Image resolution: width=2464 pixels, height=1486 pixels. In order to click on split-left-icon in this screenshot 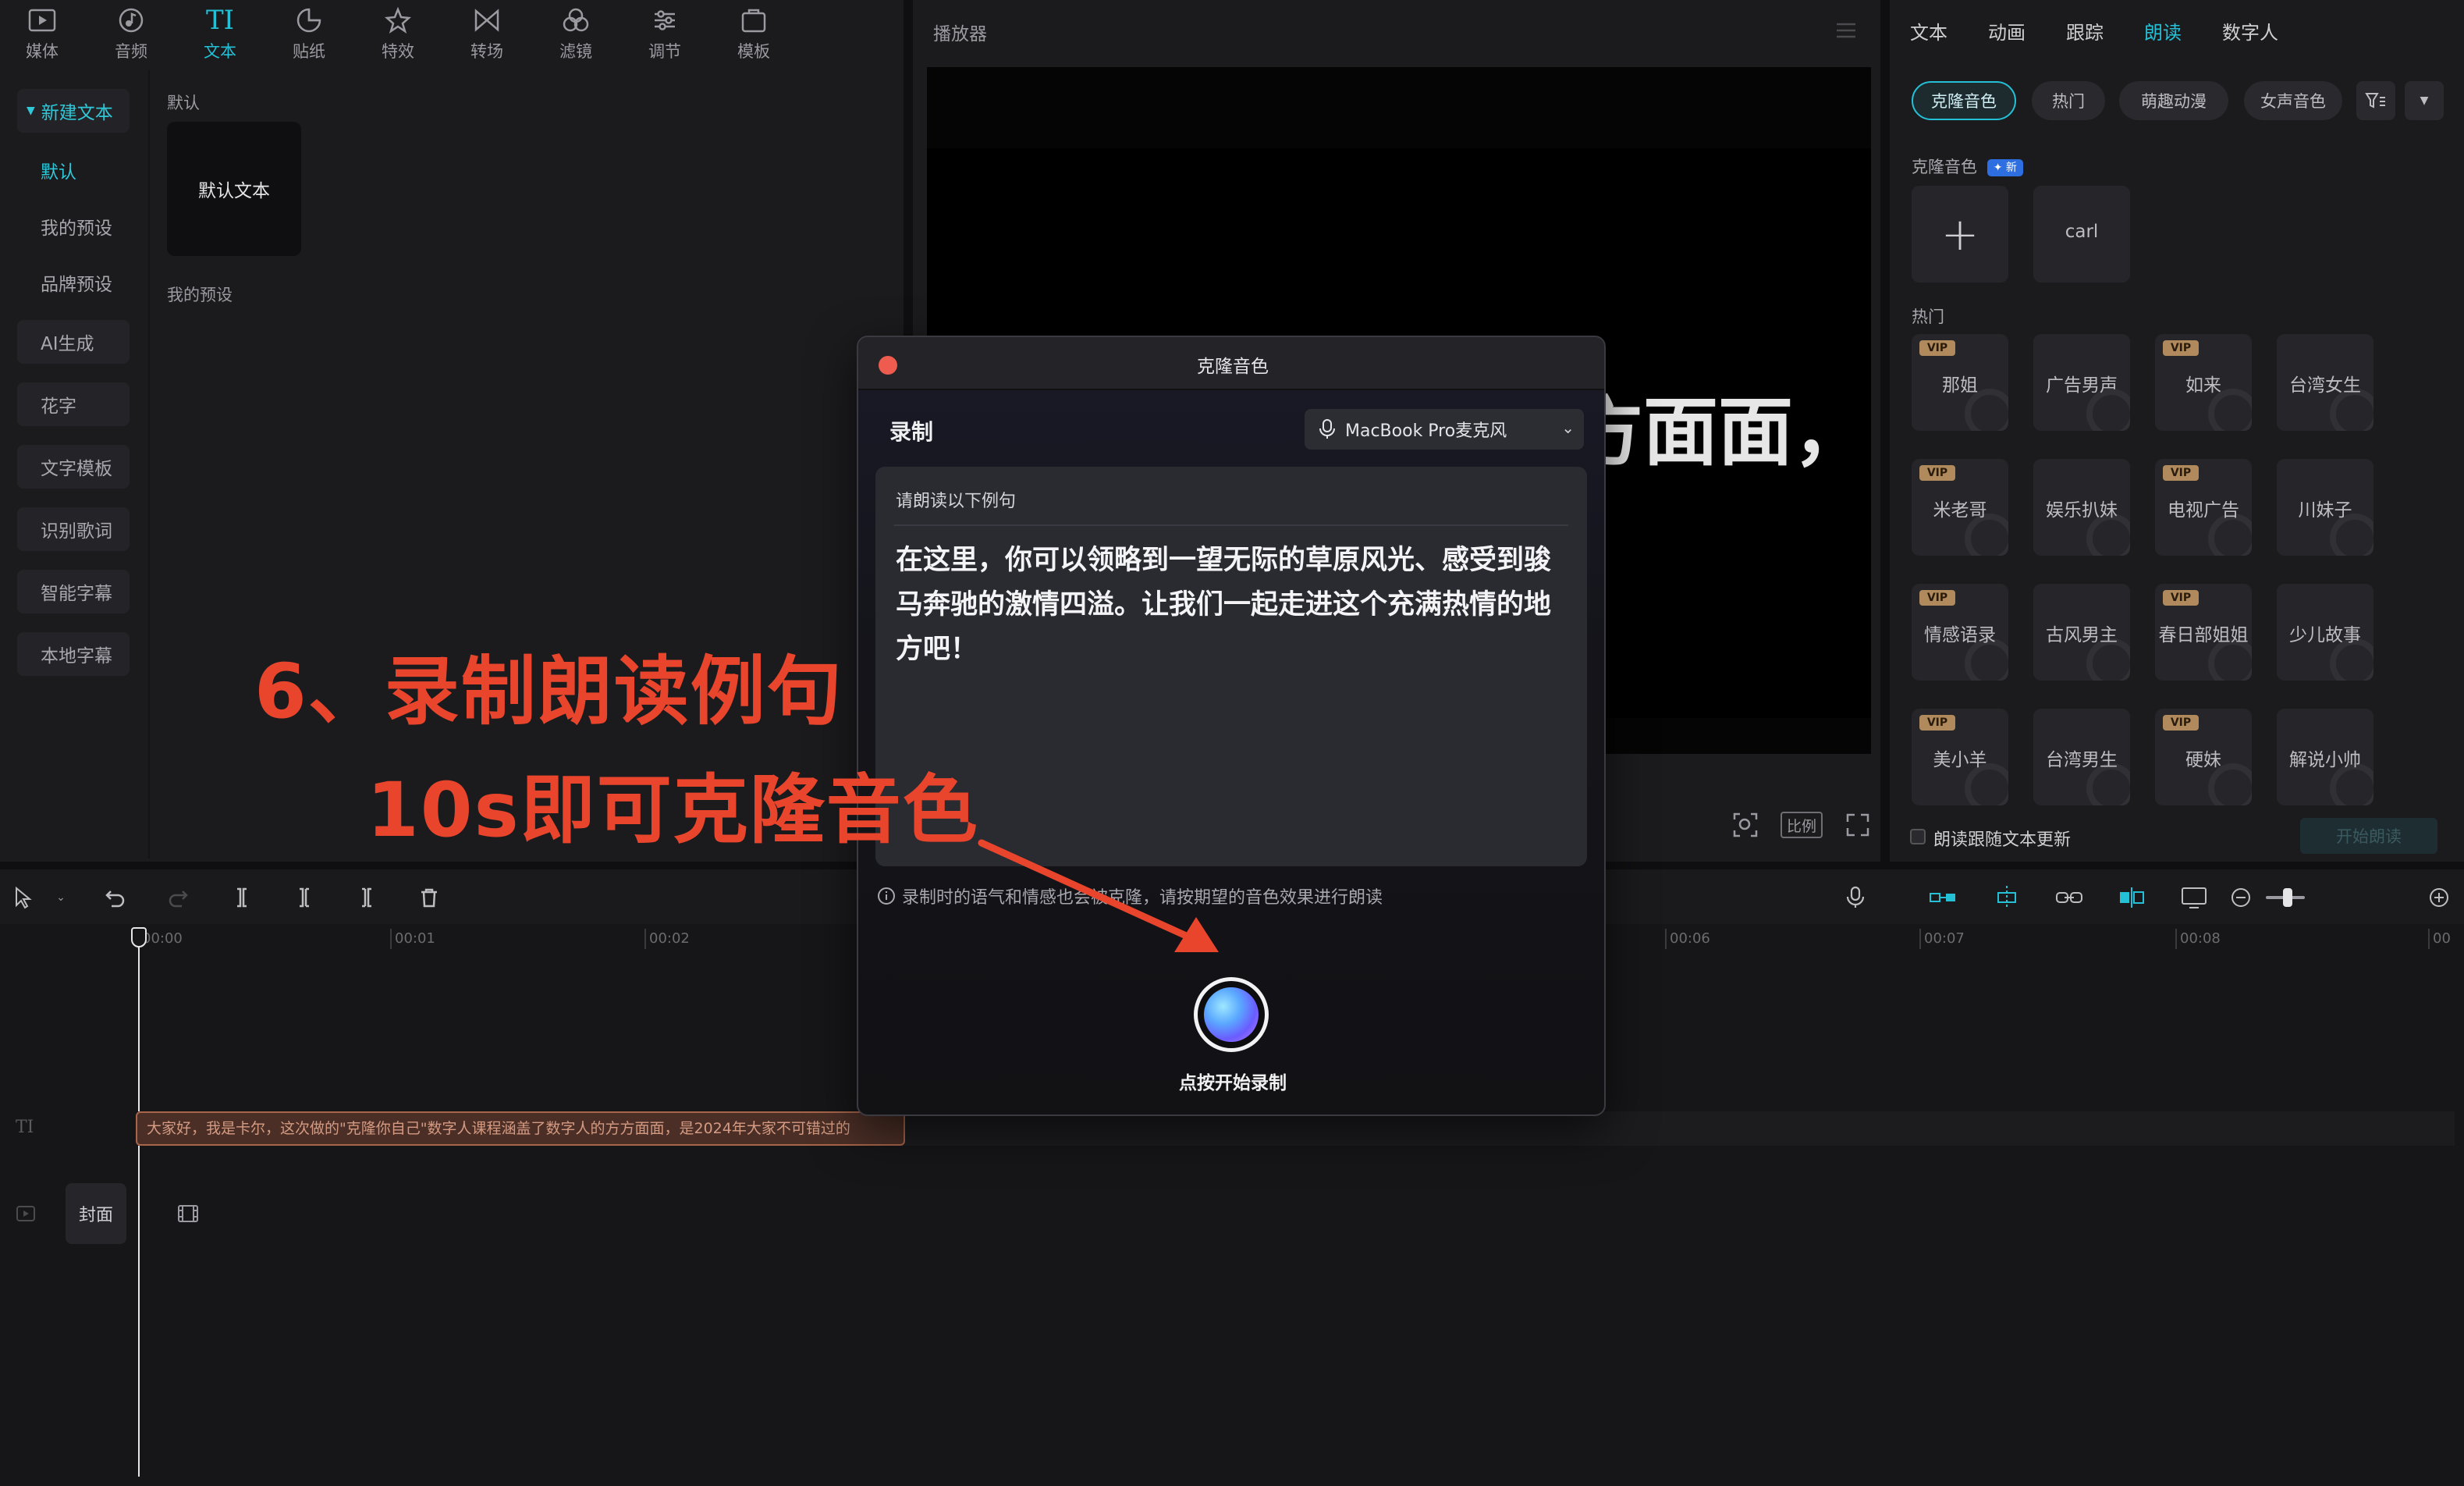, I will do `click(304, 897)`.